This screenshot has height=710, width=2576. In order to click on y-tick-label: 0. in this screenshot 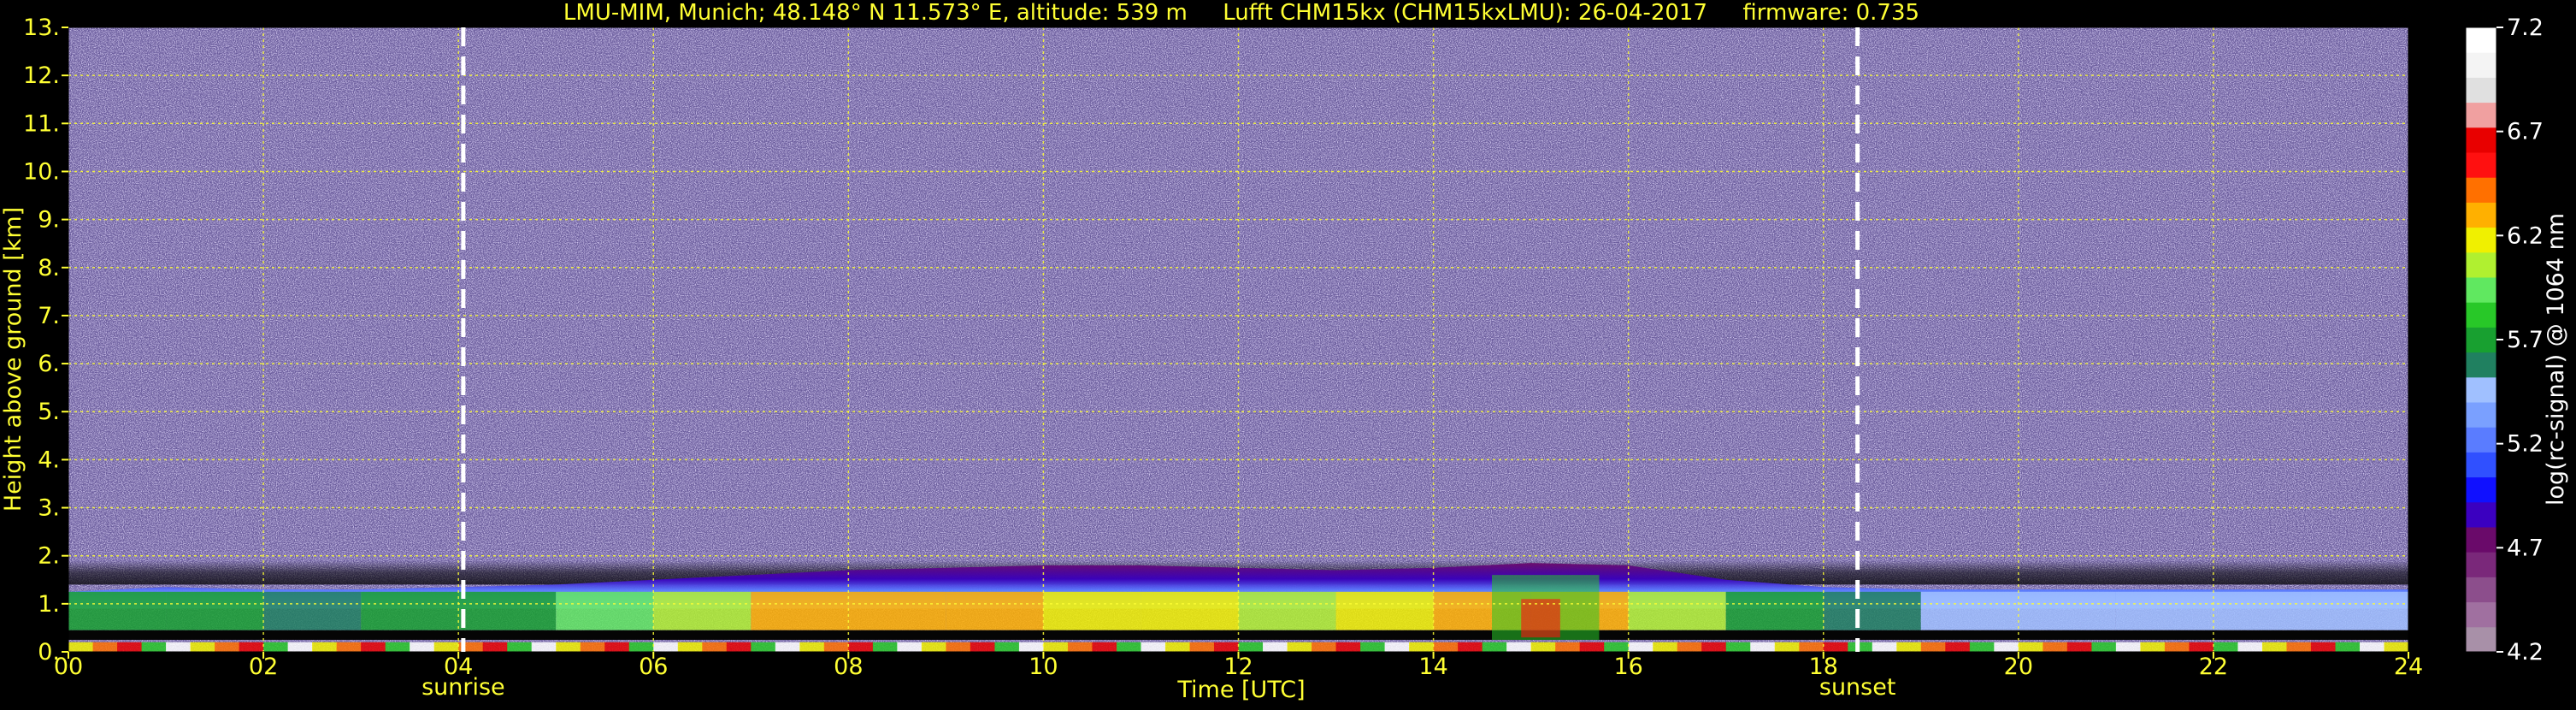, I will do `click(49, 652)`.